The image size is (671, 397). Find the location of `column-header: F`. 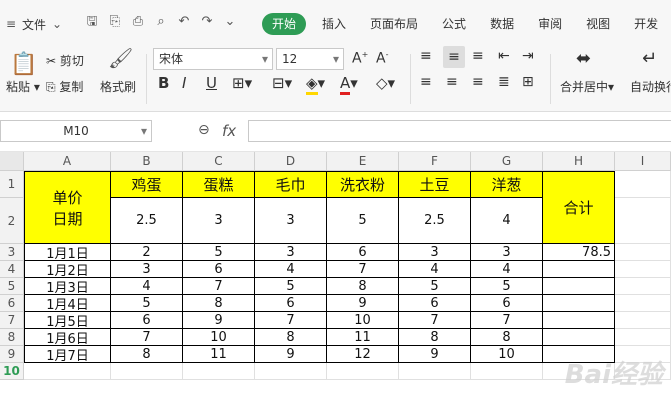

column-header: F is located at coordinates (435, 161).